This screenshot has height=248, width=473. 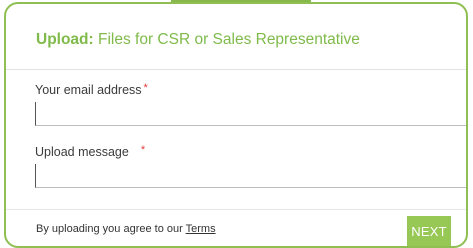 What do you see at coordinates (65, 39) in the screenshot?
I see `form-title-prefix: Upload:` at bounding box center [65, 39].